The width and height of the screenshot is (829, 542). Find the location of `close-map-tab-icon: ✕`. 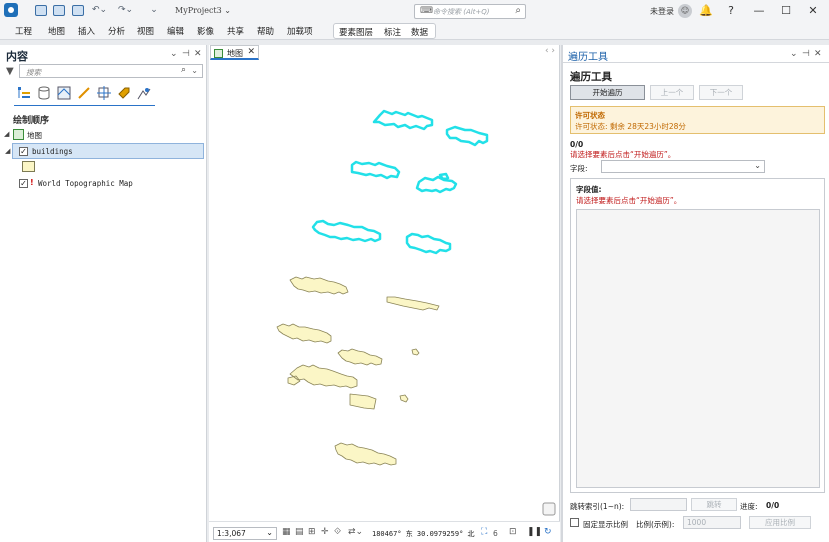

close-map-tab-icon: ✕ is located at coordinates (251, 52).